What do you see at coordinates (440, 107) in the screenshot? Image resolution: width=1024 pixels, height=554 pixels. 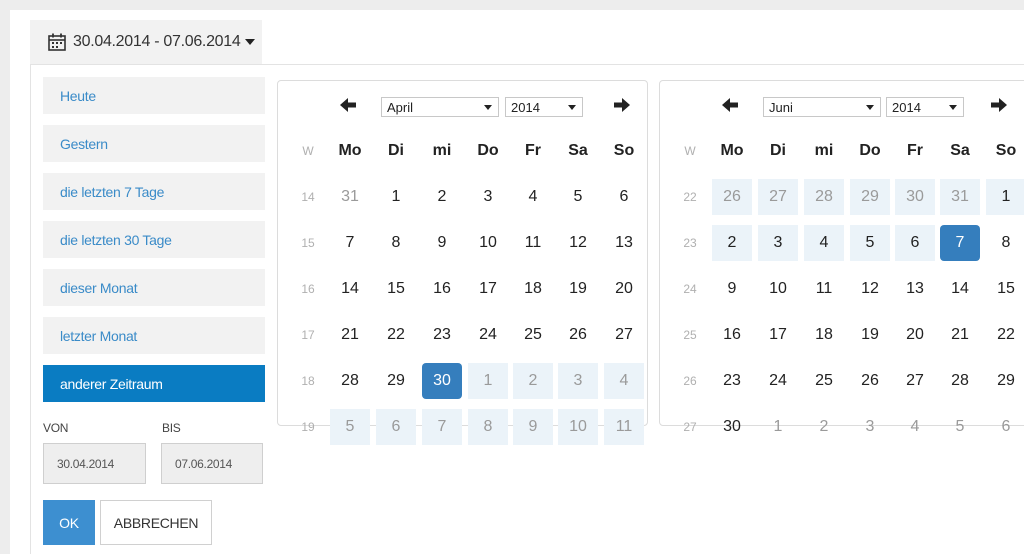 I see `month-select: April` at bounding box center [440, 107].